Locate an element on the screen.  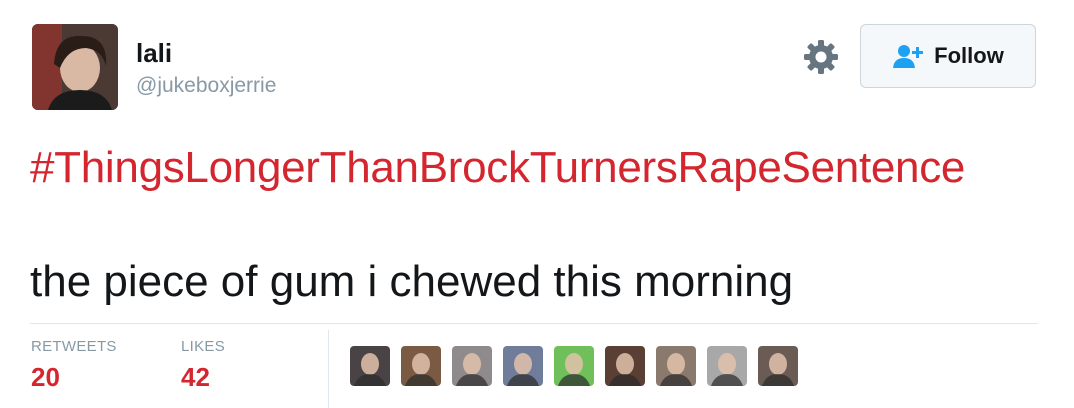
user-handle: @jukeboxjerrie is located at coordinates (206, 86).